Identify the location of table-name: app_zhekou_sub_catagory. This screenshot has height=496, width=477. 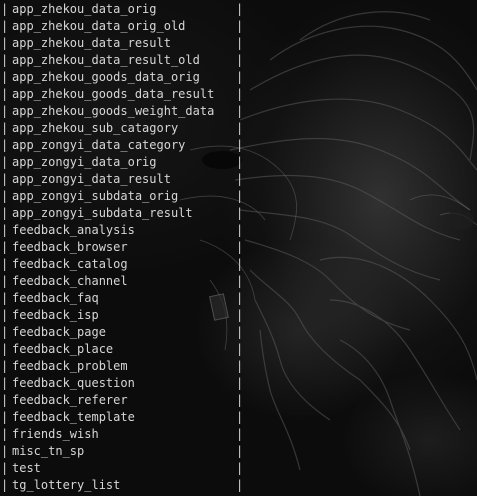
(95, 128).